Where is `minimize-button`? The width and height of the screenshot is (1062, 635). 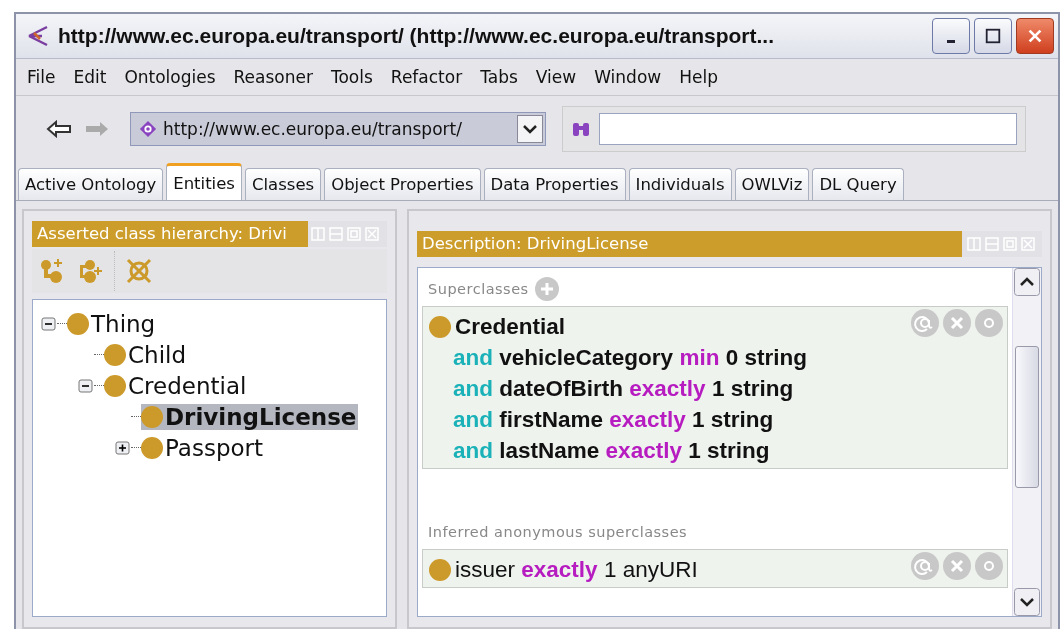
minimize-button is located at coordinates (951, 36).